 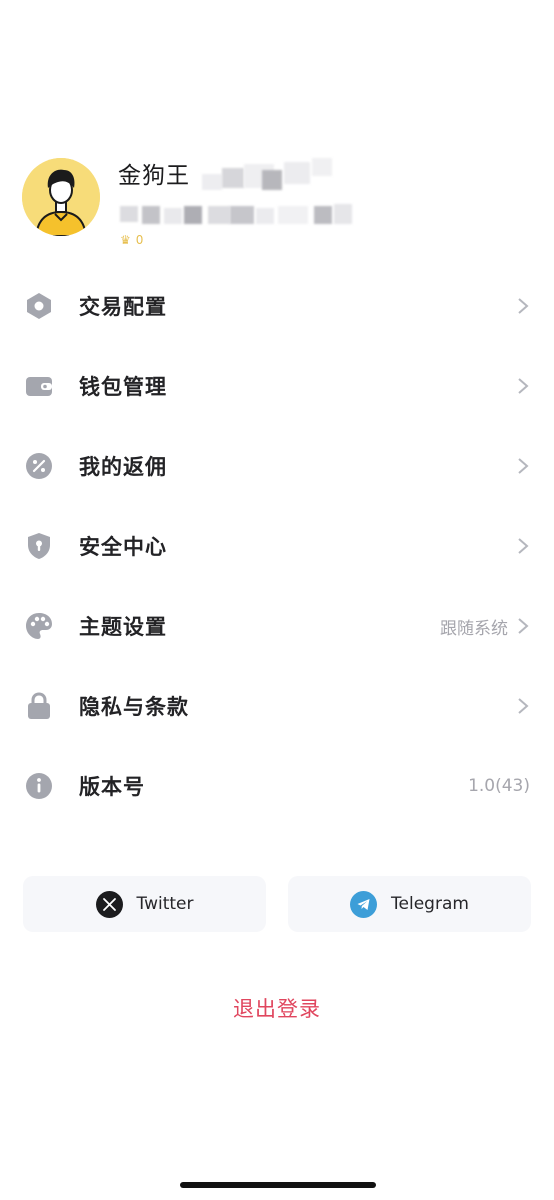 What do you see at coordinates (430, 904) in the screenshot?
I see `telegram-label: Telegram` at bounding box center [430, 904].